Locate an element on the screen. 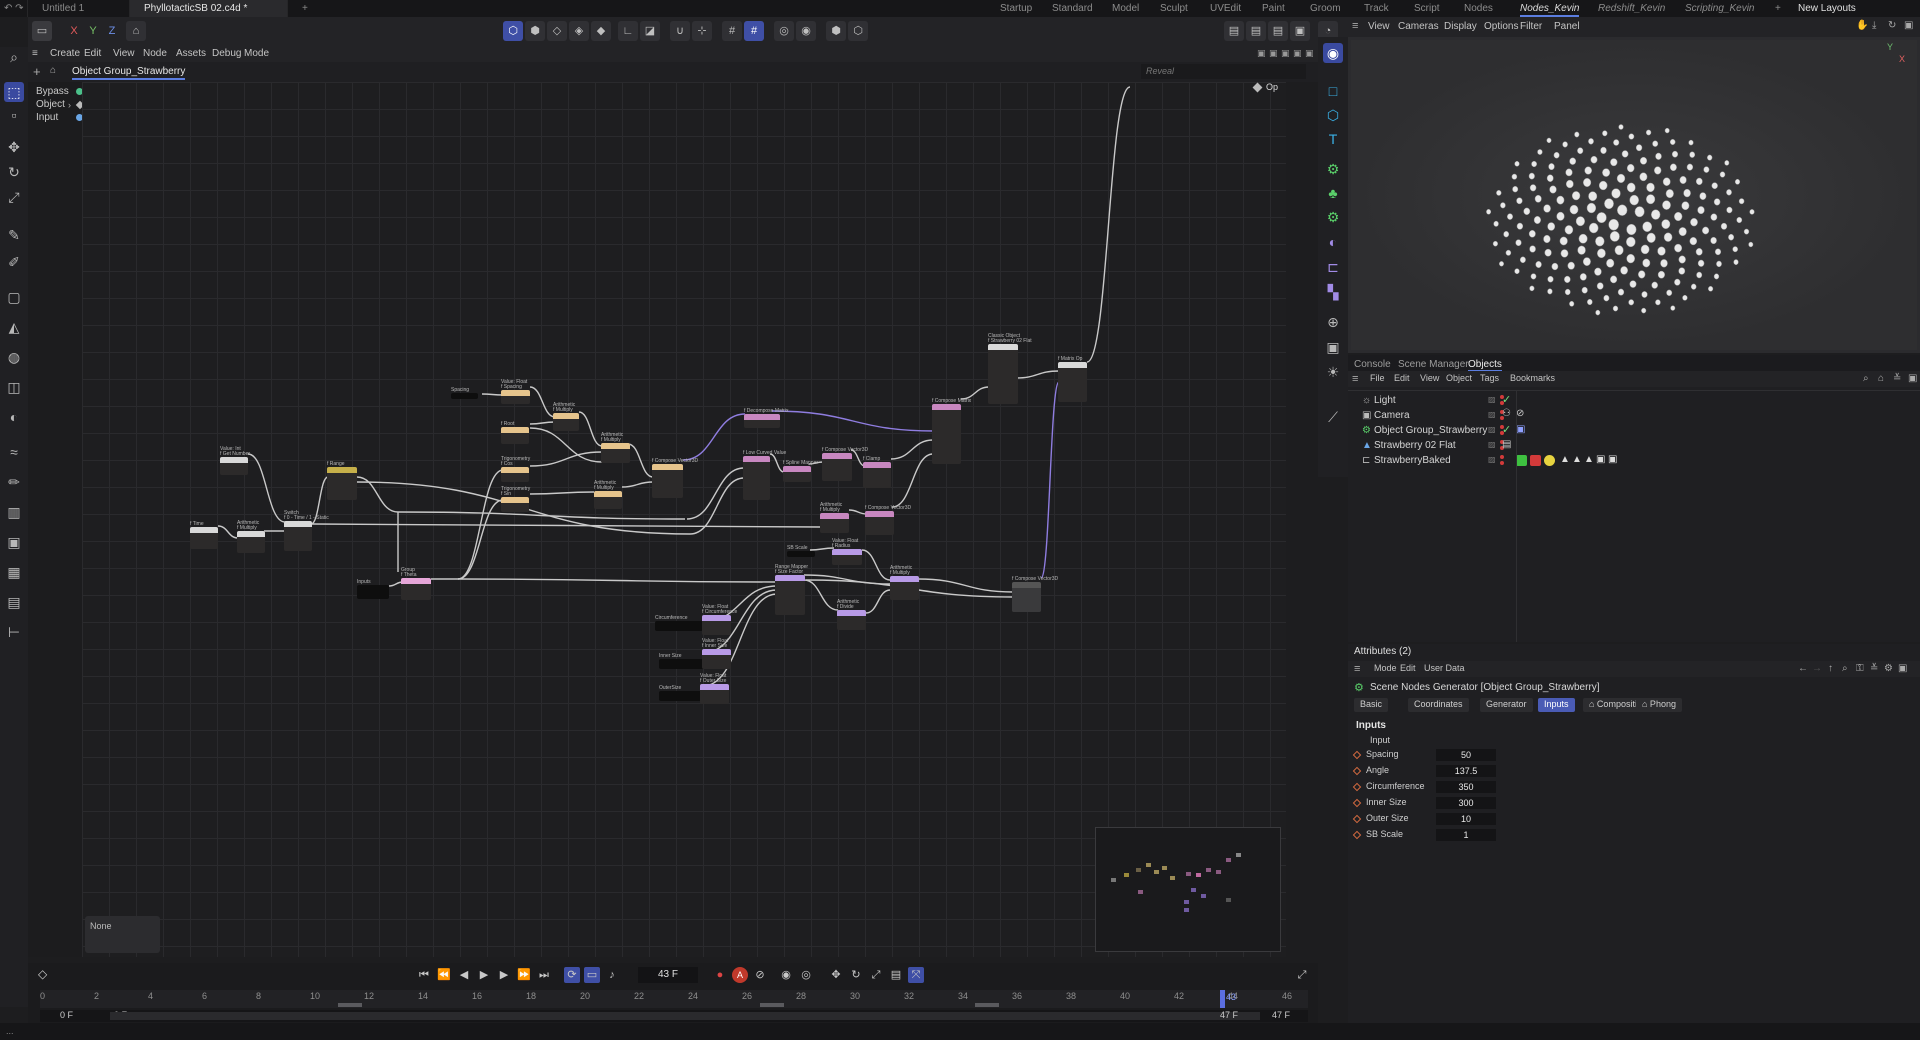 The height and width of the screenshot is (1040, 1920). loop-icon: ⟳ is located at coordinates (572, 975).